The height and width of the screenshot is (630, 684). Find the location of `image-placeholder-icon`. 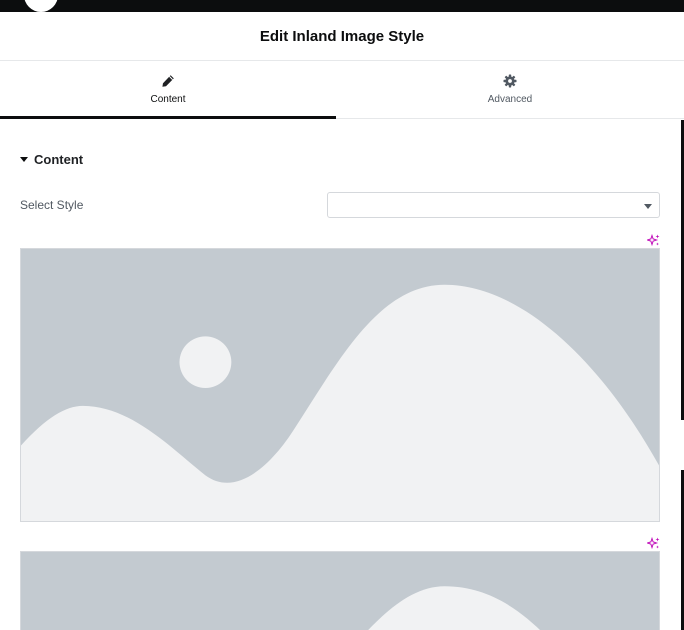

image-placeholder-icon is located at coordinates (340, 591).